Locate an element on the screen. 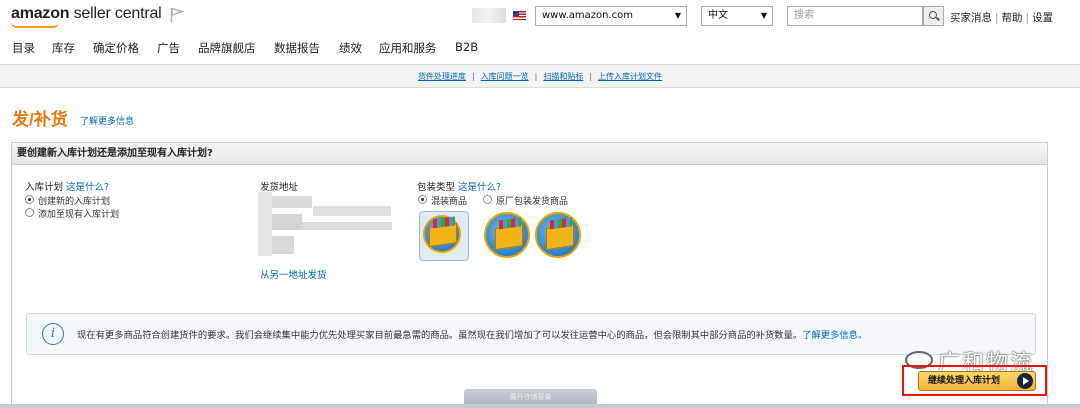 This screenshot has height=408, width=1080. account-name-blurred is located at coordinates (489, 15).